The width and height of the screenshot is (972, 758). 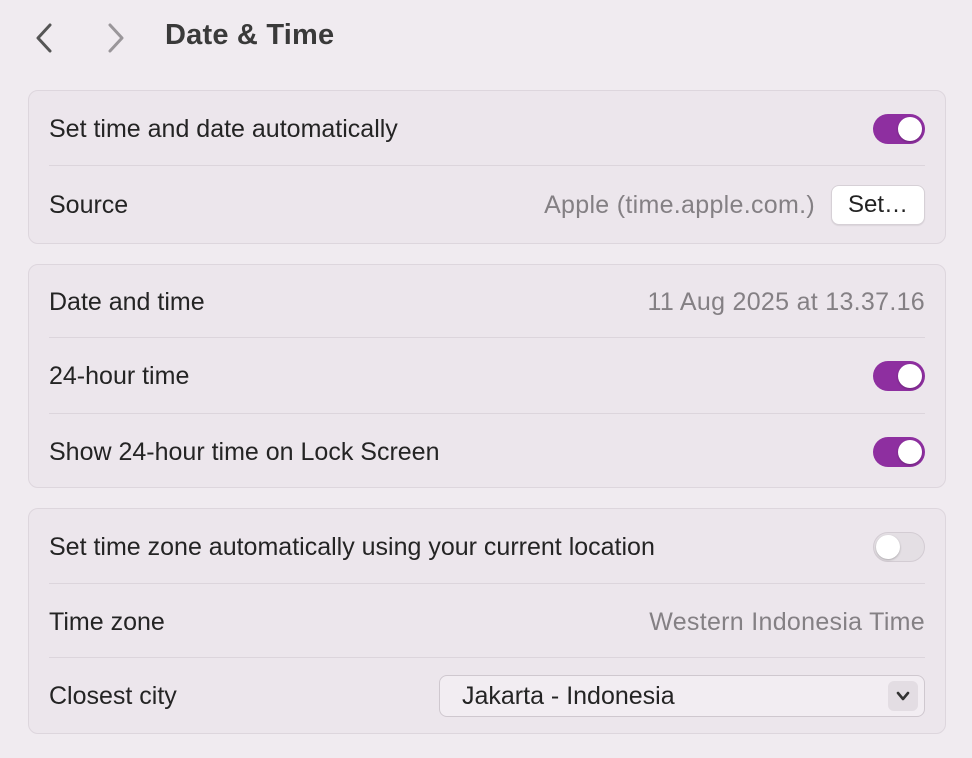 I want to click on auto-zone-toggle, so click(x=899, y=547).